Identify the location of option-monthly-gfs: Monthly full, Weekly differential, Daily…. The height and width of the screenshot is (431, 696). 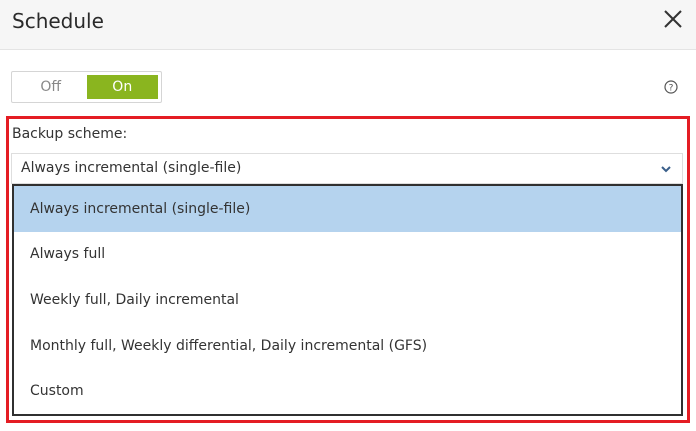
(347, 346).